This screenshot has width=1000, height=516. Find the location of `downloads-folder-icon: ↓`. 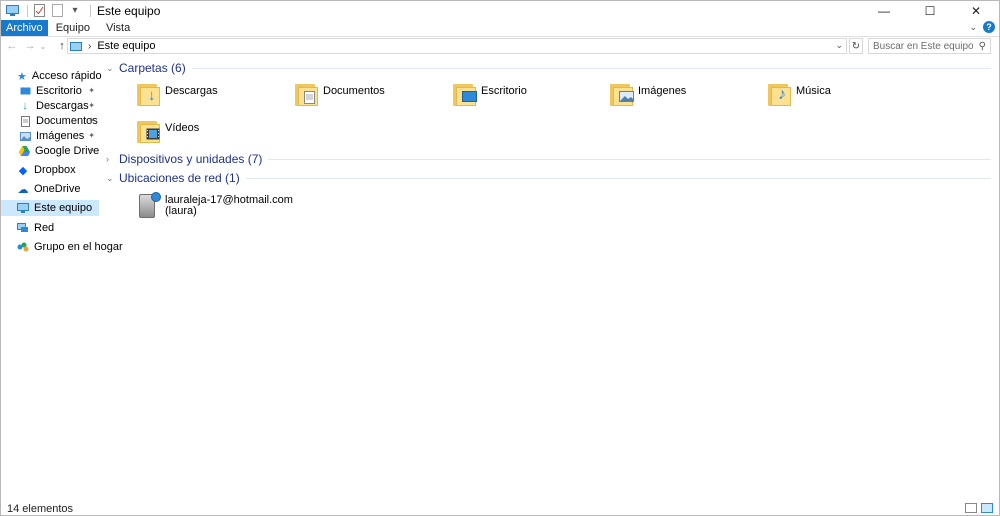

downloads-folder-icon: ↓ is located at coordinates (149, 94).